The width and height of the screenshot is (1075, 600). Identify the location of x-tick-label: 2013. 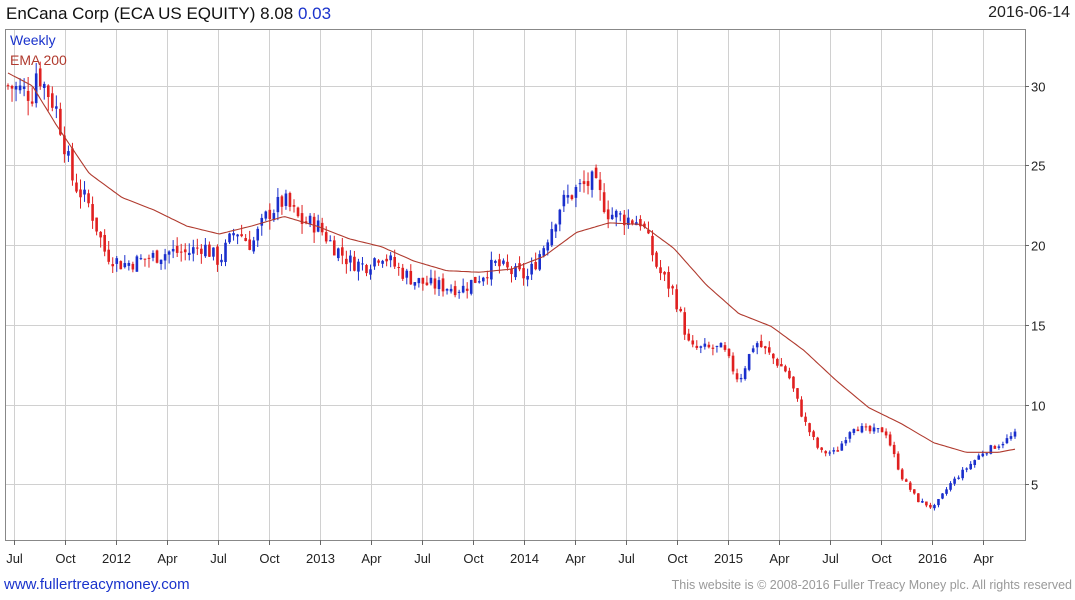
(320, 558).